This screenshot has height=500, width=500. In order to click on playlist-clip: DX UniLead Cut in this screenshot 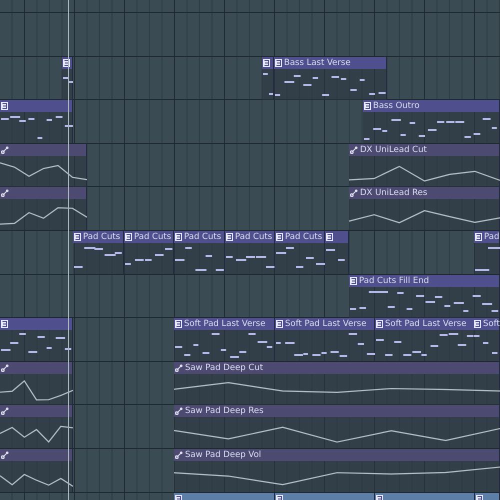, I will do `click(424, 165)`.